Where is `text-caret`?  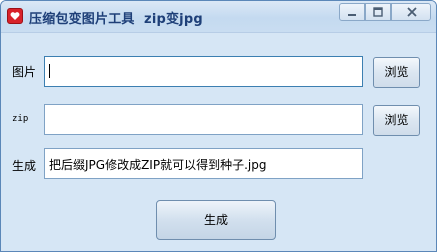 text-caret is located at coordinates (49, 71).